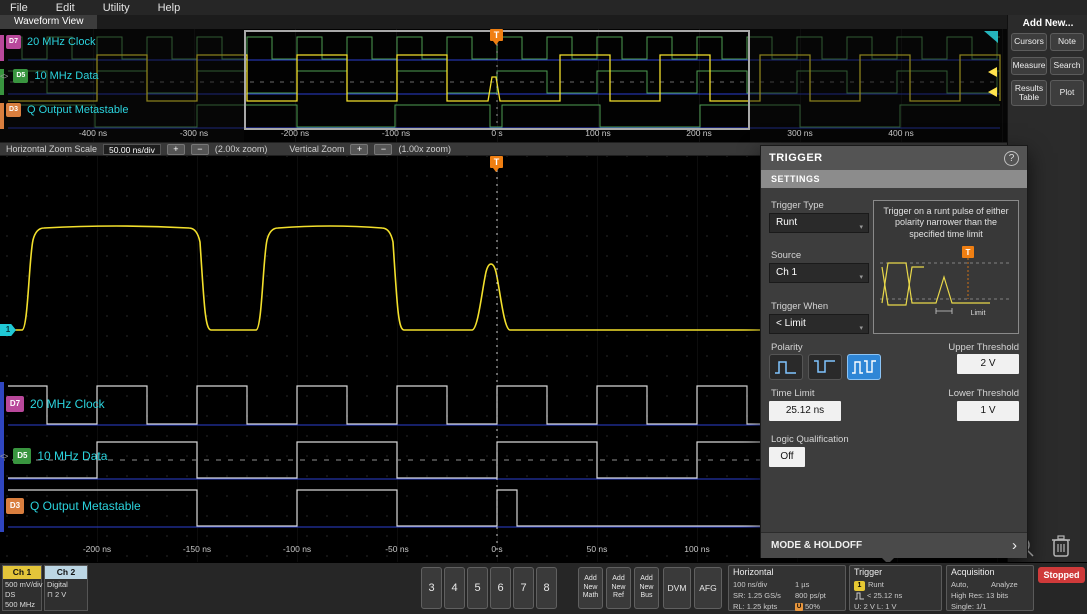  Describe the element at coordinates (992, 92) in the screenshot. I see `lower-threshold-arrow-icon` at that location.